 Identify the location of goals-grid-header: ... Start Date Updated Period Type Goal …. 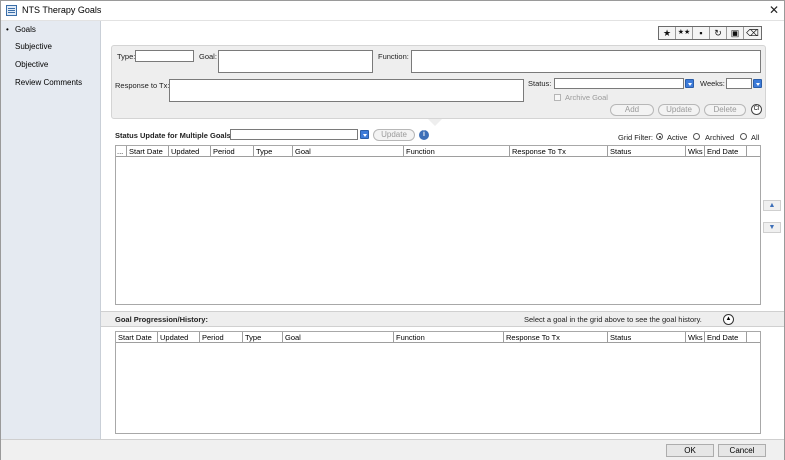
(438, 151).